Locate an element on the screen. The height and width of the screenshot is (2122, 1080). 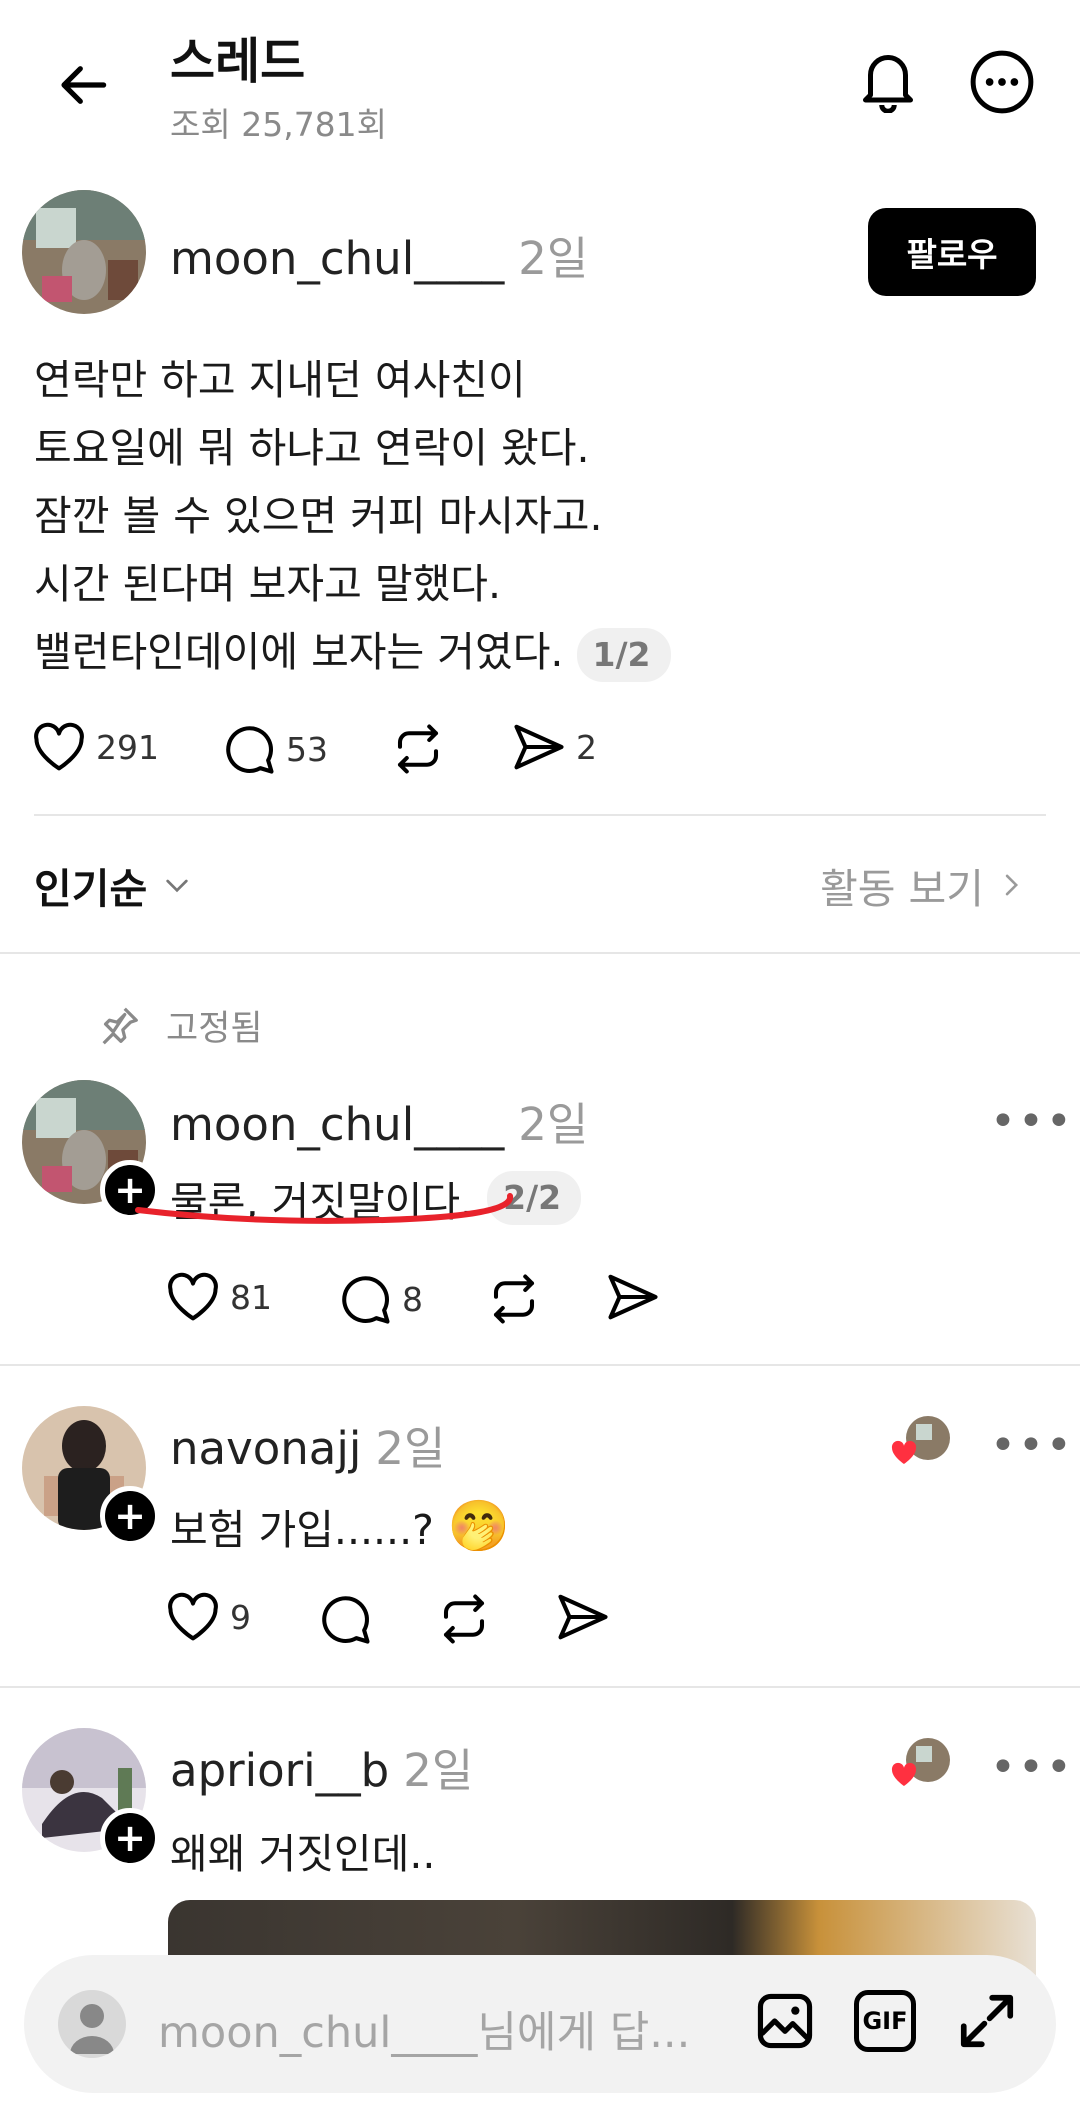
user-avatar is located at coordinates (92, 2024).